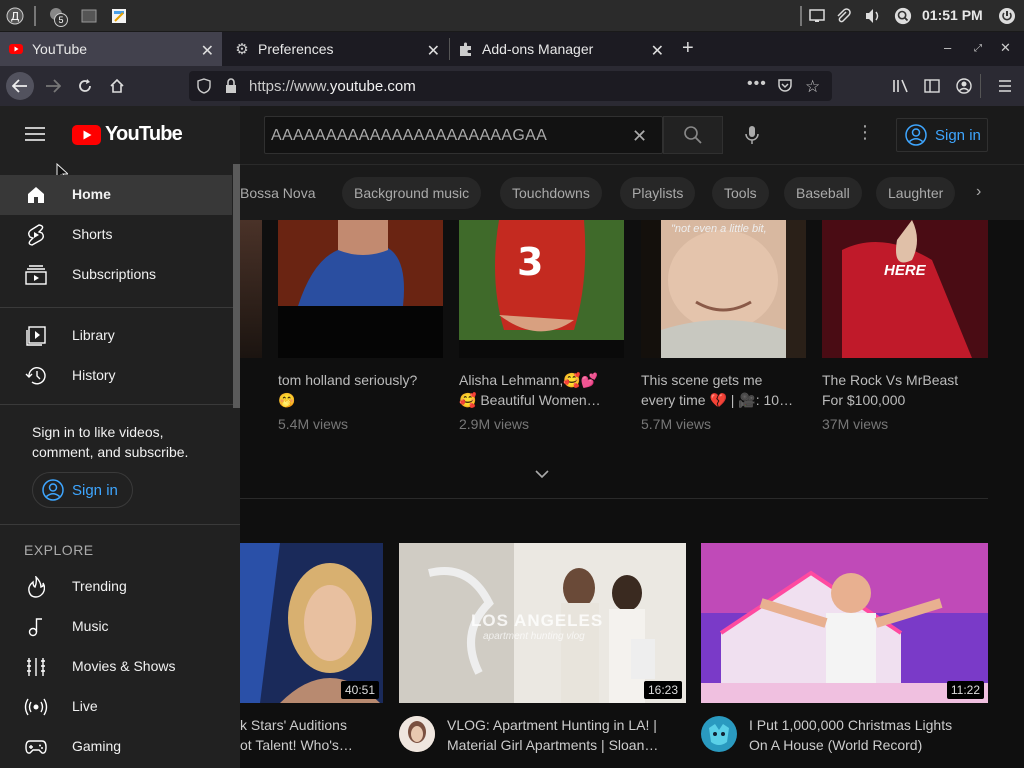 The image size is (1024, 768). Describe the element at coordinates (53, 86) in the screenshot. I see `forward-button` at that location.